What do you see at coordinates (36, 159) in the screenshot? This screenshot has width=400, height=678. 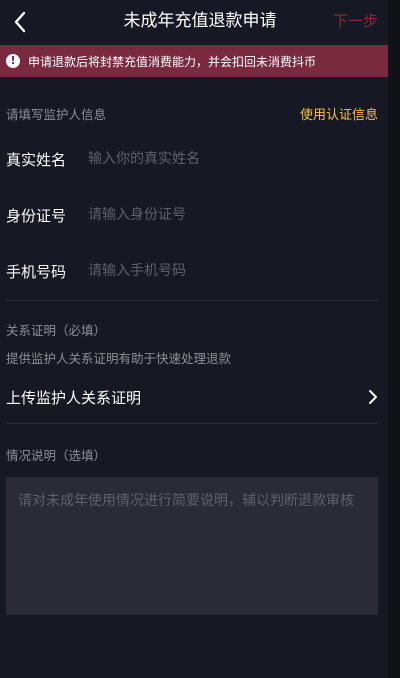 I see `real-name-label: 真实姓名` at bounding box center [36, 159].